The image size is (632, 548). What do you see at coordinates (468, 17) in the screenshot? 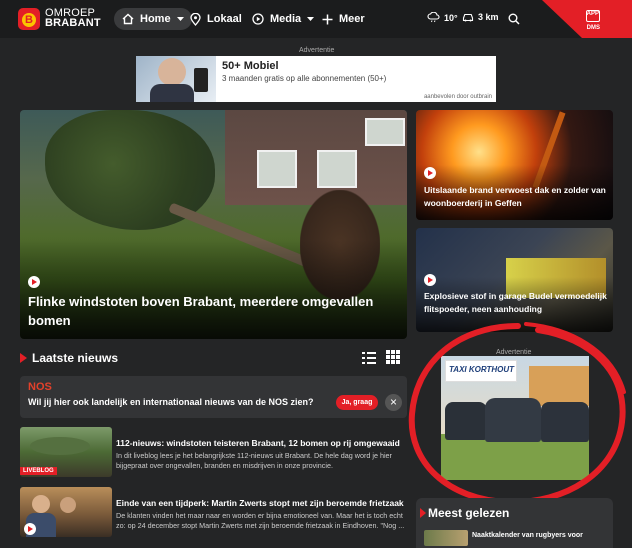
I see `car-icon` at bounding box center [468, 17].